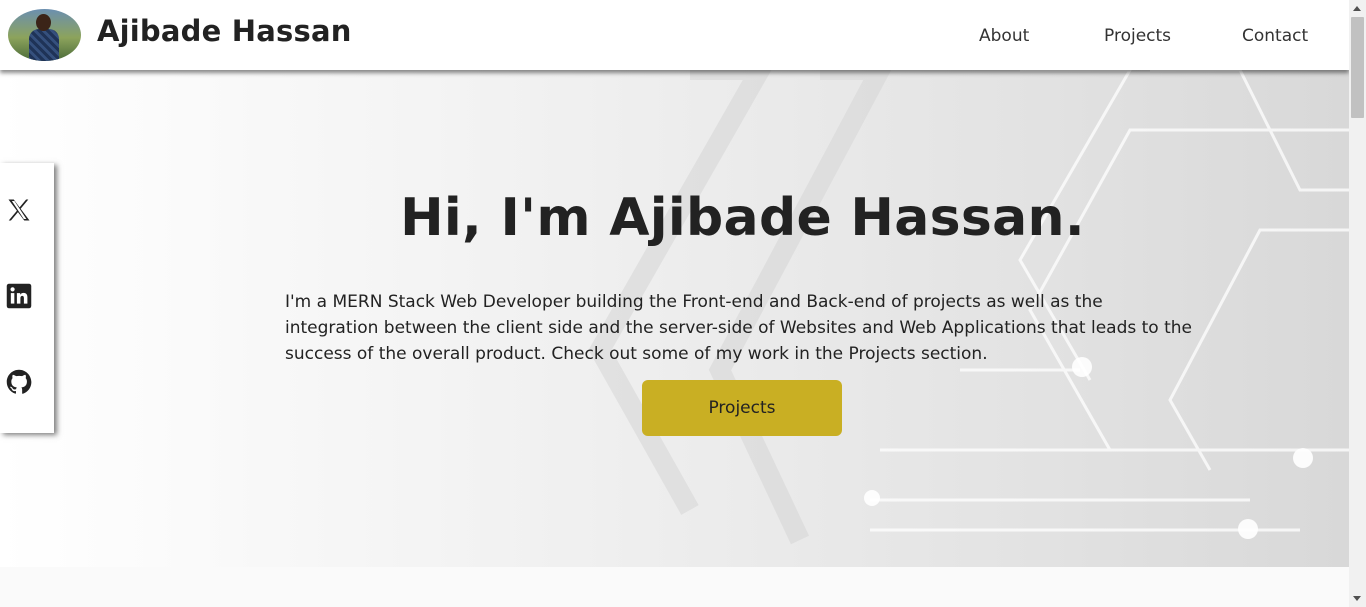  I want to click on linkedin-link, so click(19, 296).